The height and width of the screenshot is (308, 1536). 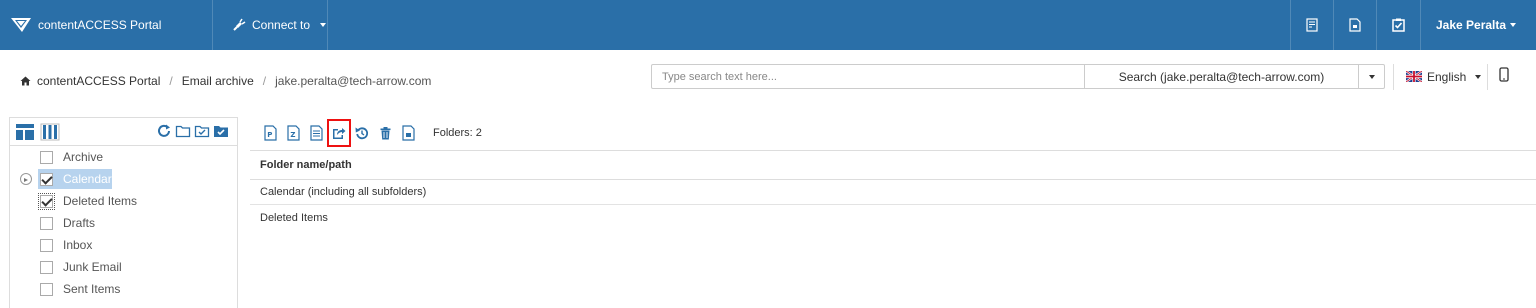 What do you see at coordinates (408, 133) in the screenshot?
I see `file-icon` at bounding box center [408, 133].